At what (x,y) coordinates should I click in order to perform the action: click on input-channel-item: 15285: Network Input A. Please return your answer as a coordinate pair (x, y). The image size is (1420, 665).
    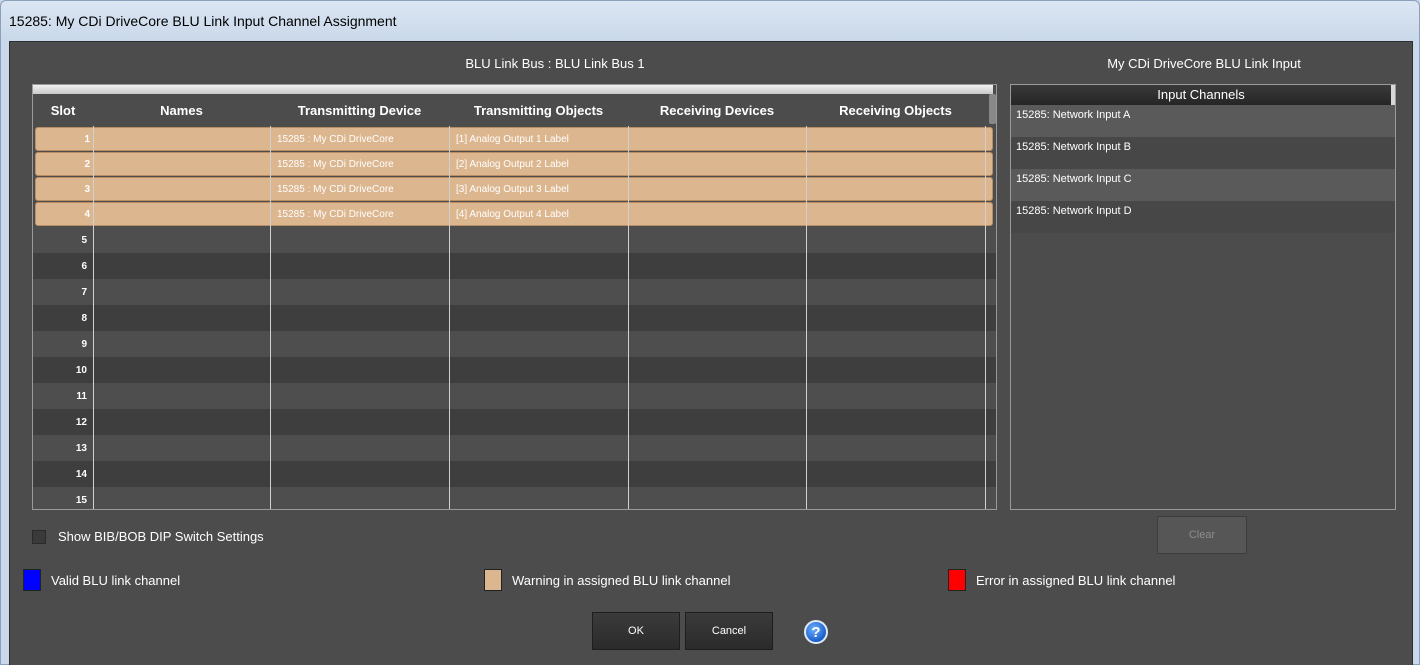
    Looking at the image, I should click on (1203, 121).